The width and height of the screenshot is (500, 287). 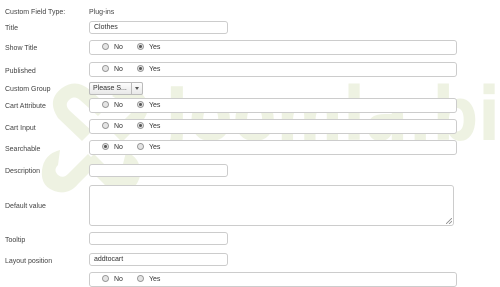 I want to click on searchable-yes-label: Yes, so click(x=155, y=147).